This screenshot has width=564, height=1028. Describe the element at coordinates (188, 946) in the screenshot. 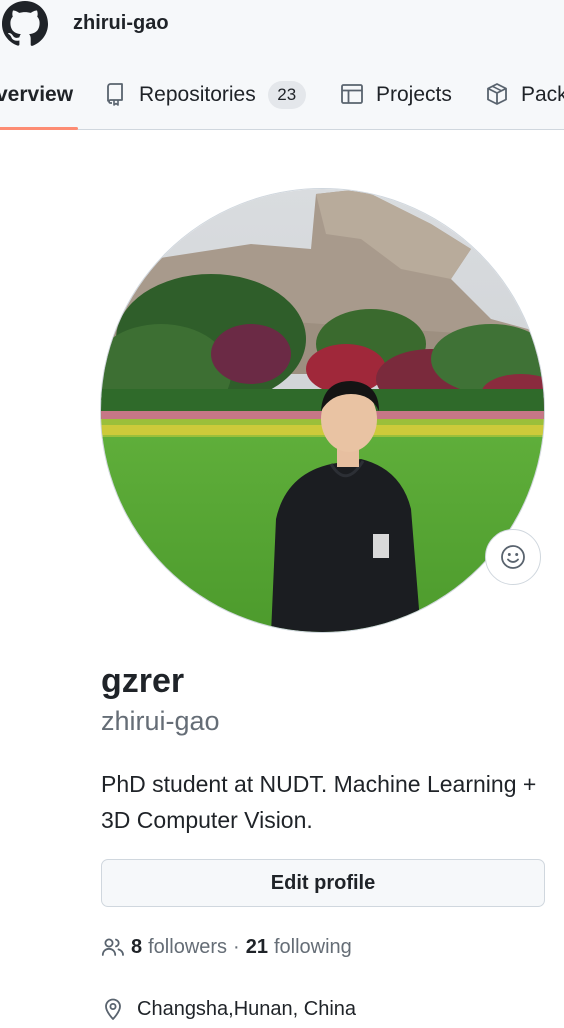

I see `followers-label: followers` at that location.